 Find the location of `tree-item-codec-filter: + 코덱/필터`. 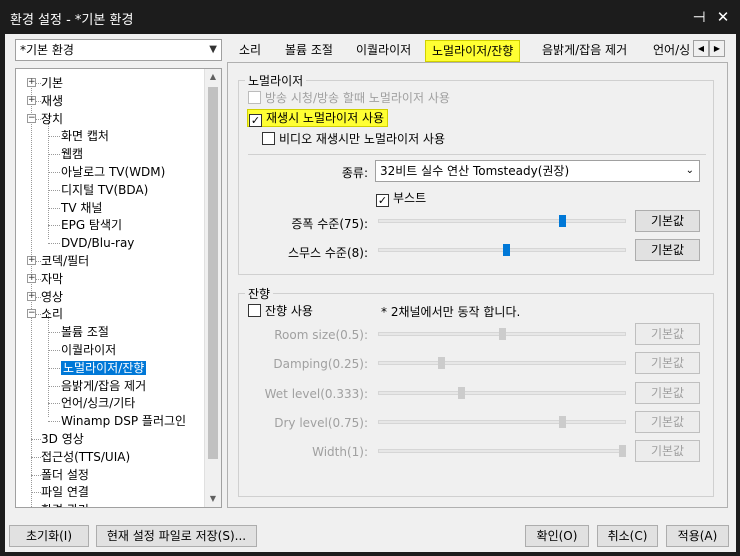

tree-item-codec-filter: + 코덱/필터 is located at coordinates (58, 261).